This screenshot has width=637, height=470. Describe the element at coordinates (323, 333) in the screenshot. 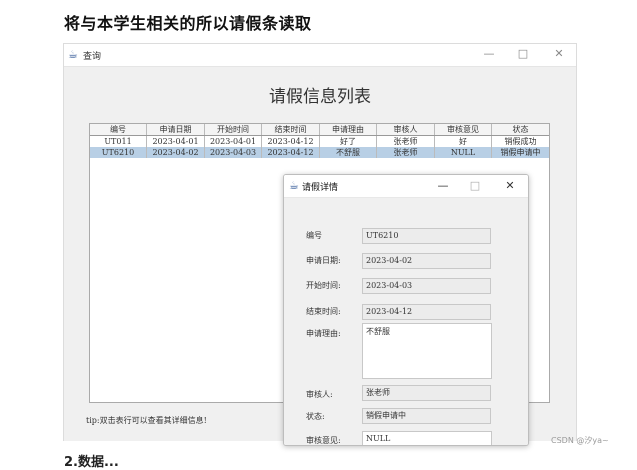

I see `reason-label: 申请理由:` at that location.